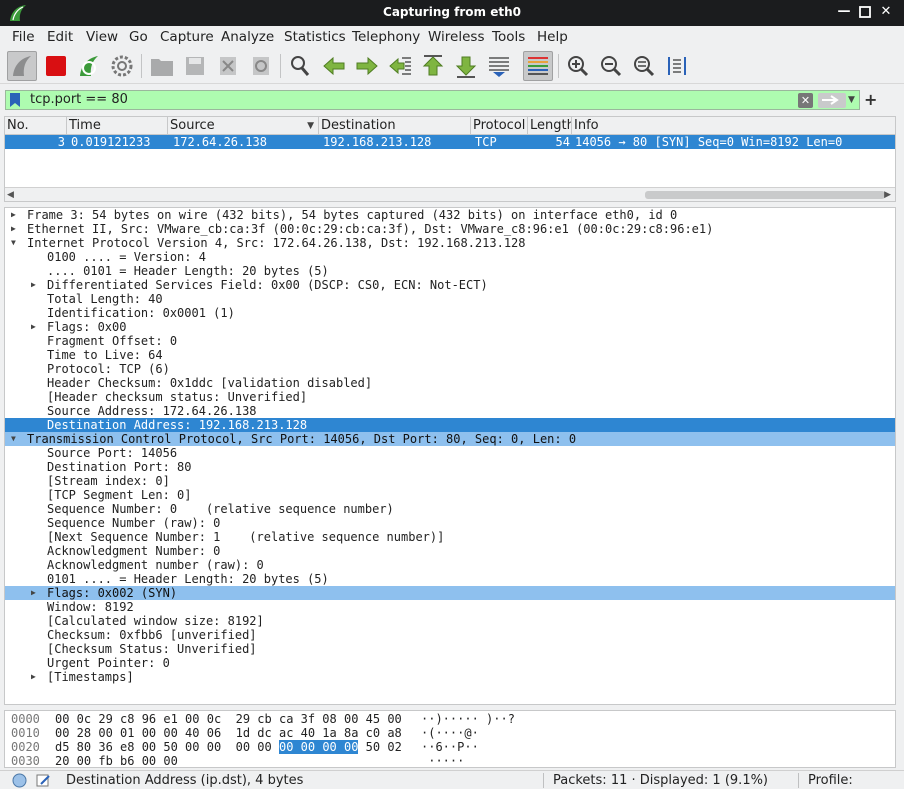  Describe the element at coordinates (300, 66) in the screenshot. I see `find-packet-icon` at that location.